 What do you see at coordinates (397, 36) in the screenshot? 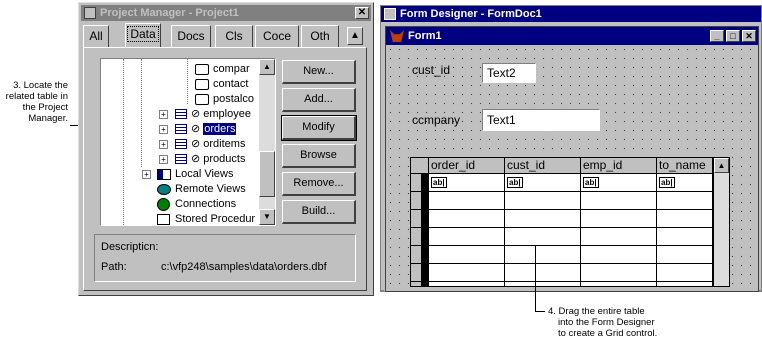
I see `fox-icon` at bounding box center [397, 36].